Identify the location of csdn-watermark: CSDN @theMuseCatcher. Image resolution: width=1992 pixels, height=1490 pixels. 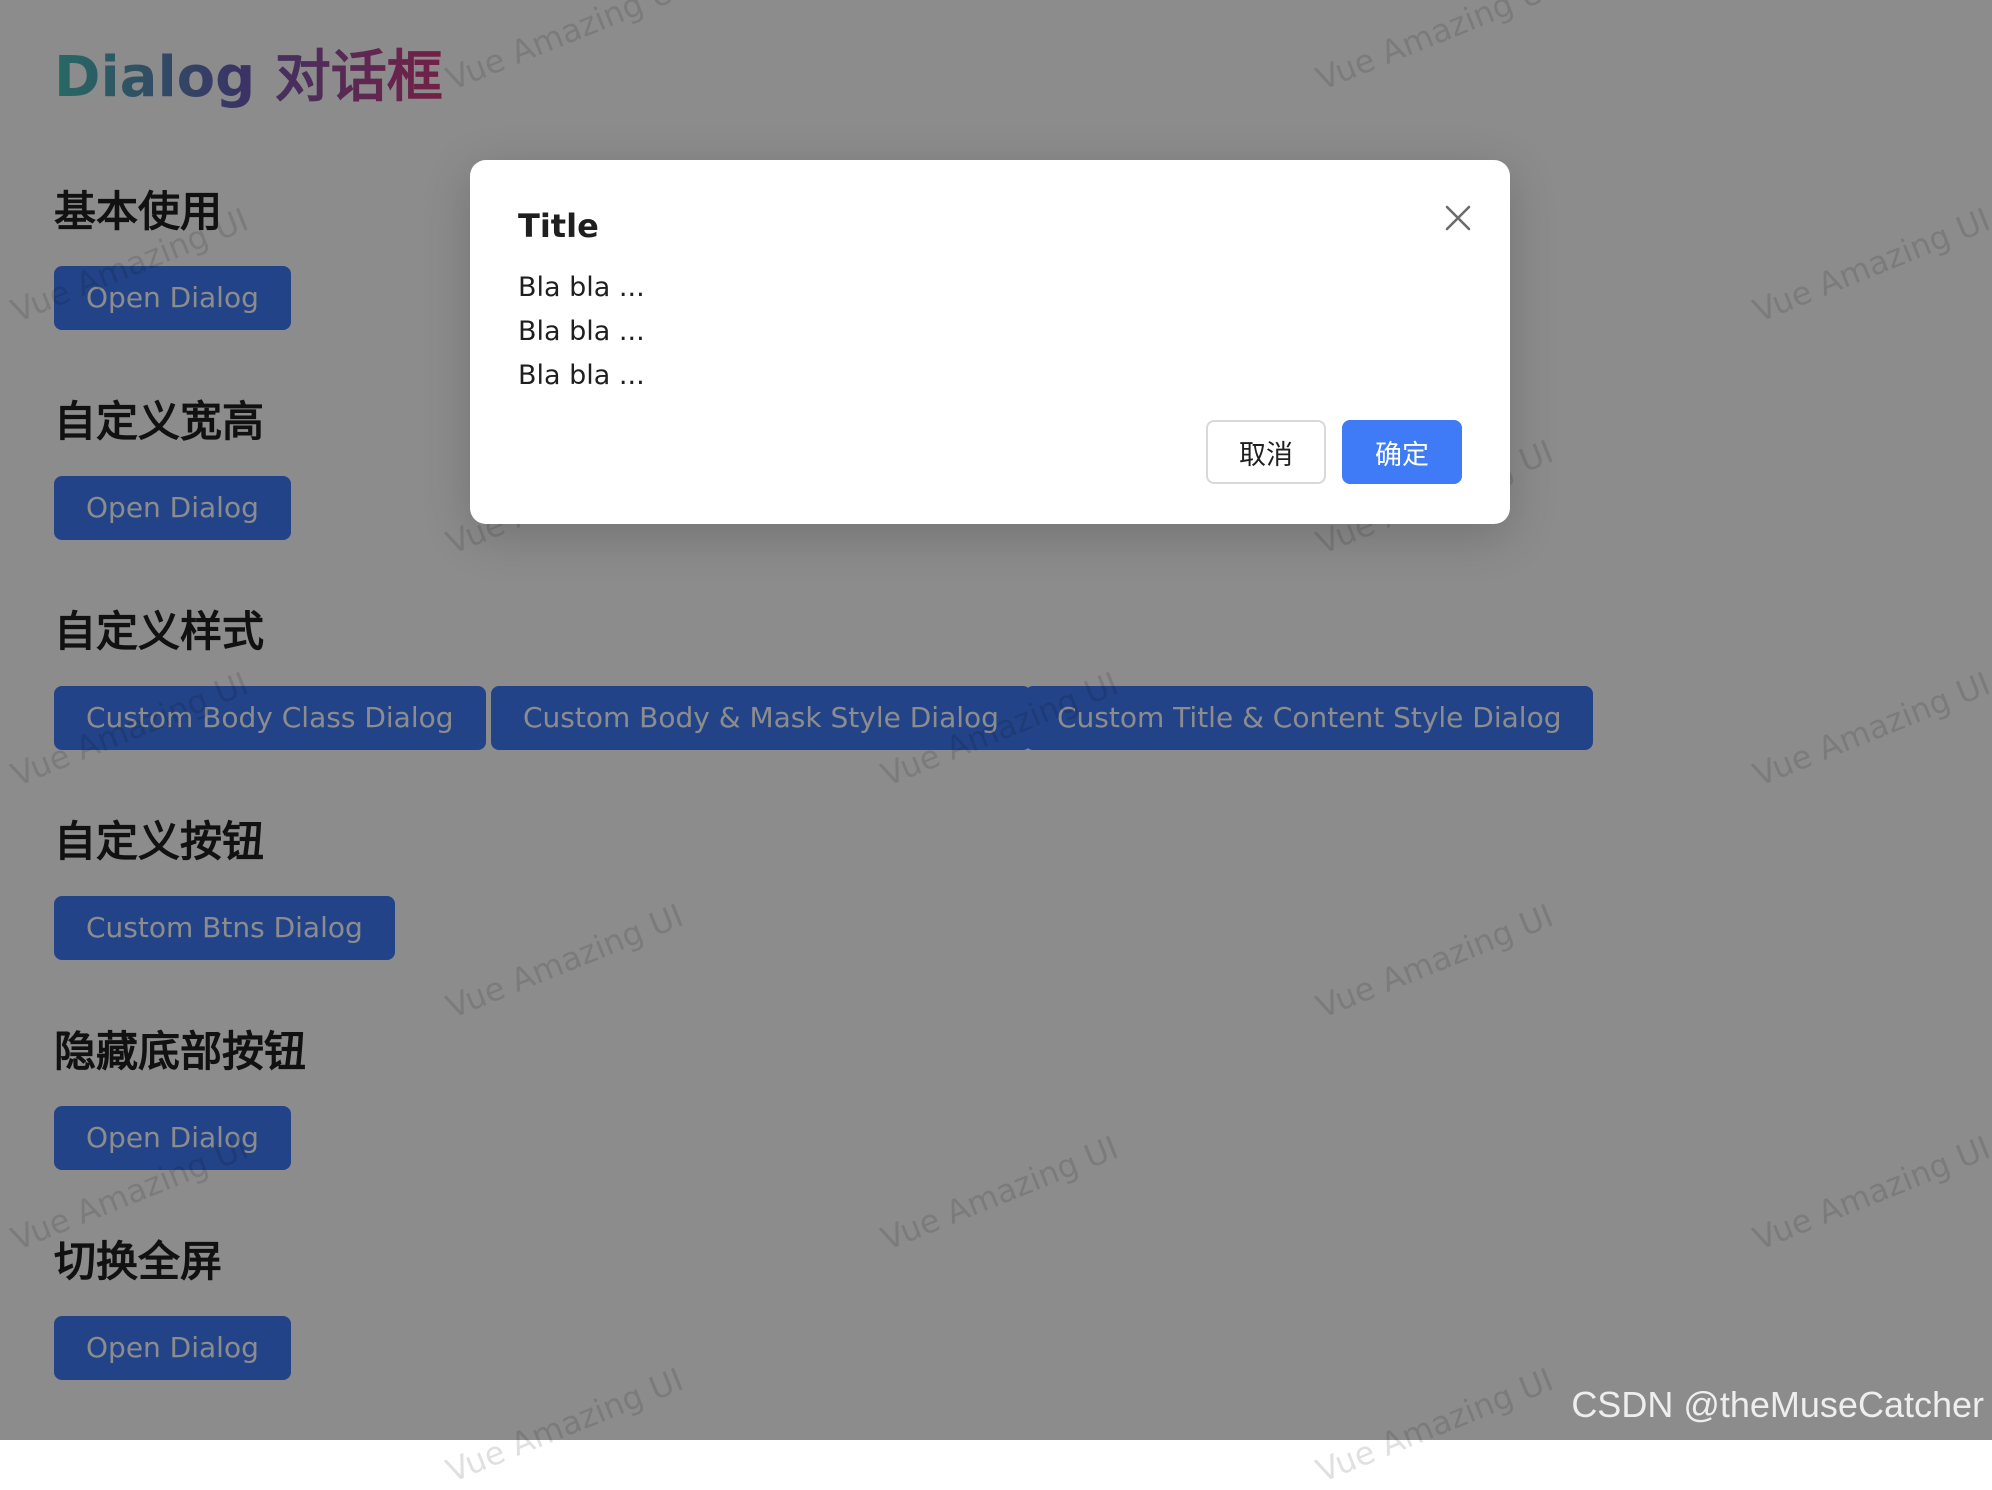
(1777, 1404).